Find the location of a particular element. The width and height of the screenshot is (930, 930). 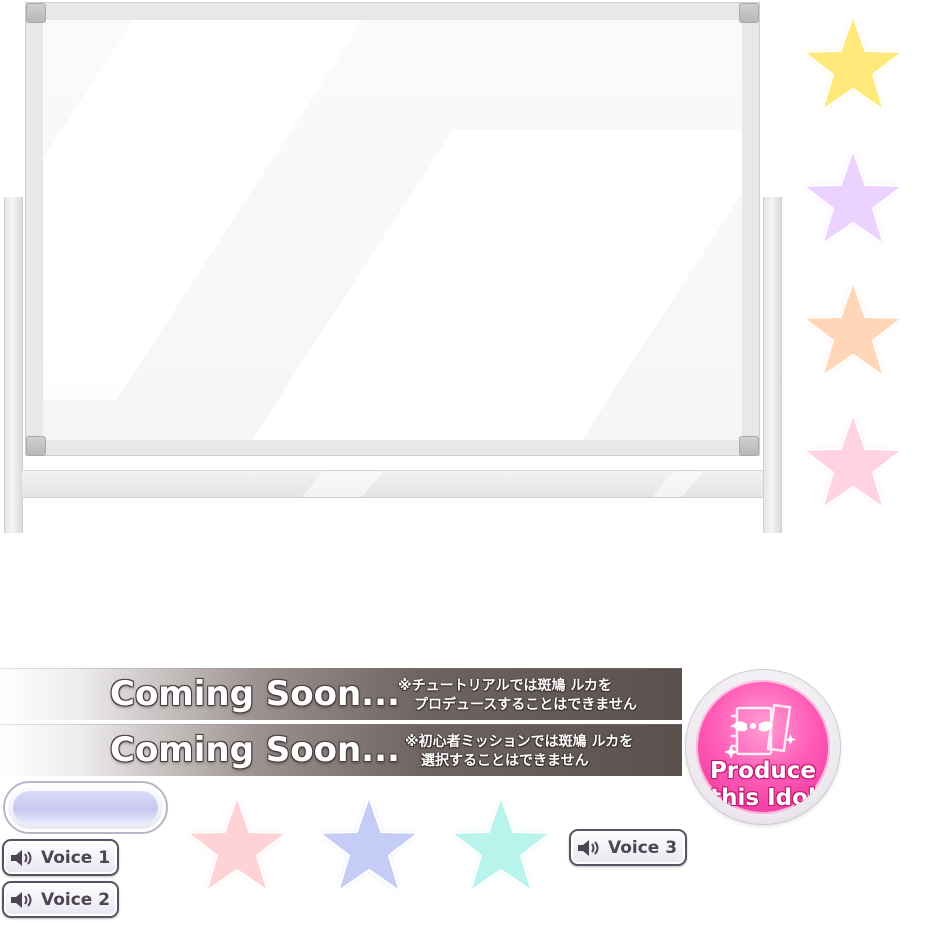

voice-3-button: Voice 3 is located at coordinates (628, 847).